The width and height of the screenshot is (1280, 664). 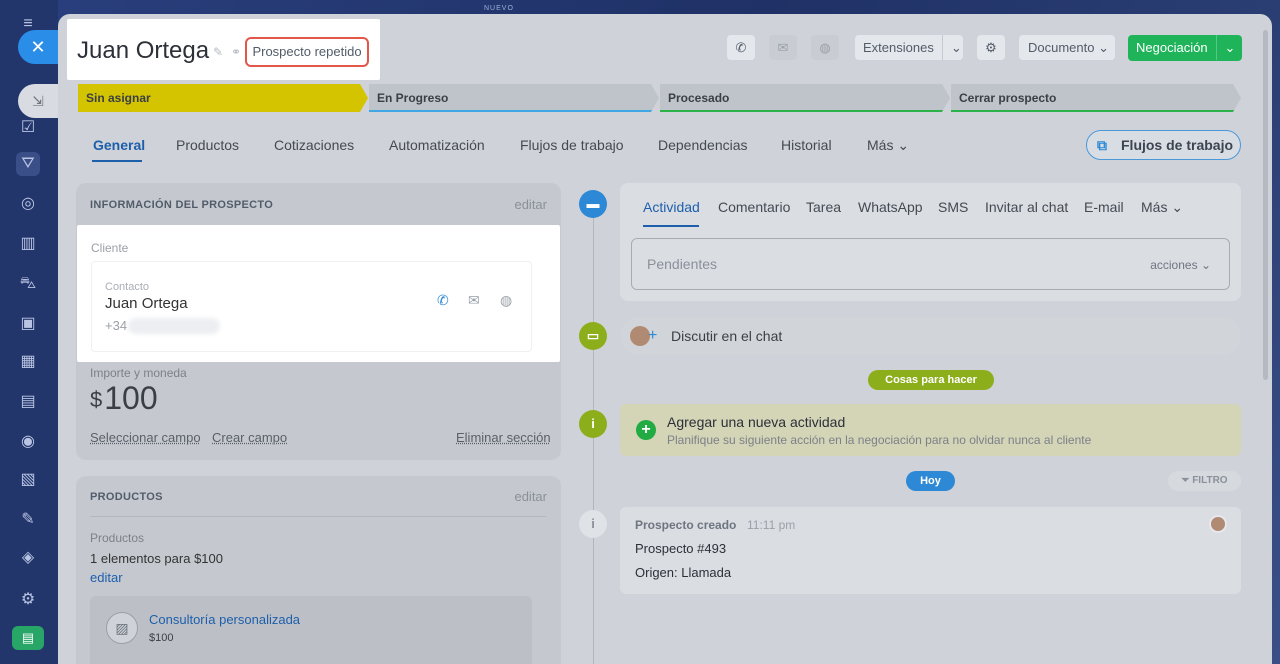 I want to click on edit-title-icon: ✎, so click(x=218, y=52).